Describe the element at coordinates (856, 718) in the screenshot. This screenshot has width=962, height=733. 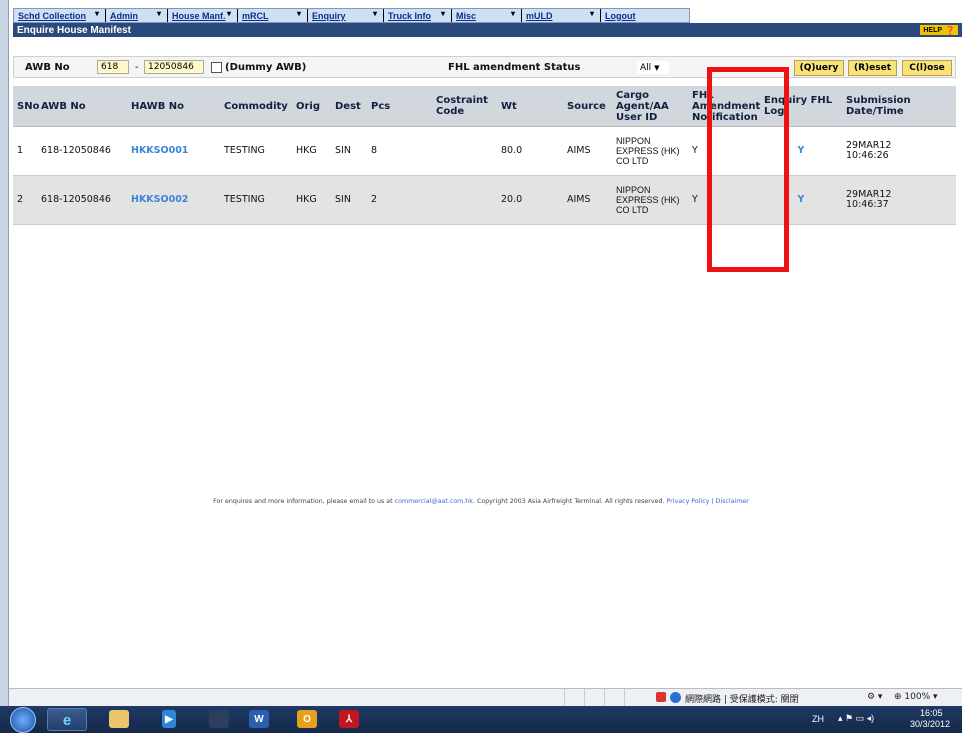
I see `tray-overflow-icon: ▴ ⚑ ▭ ◂)` at that location.